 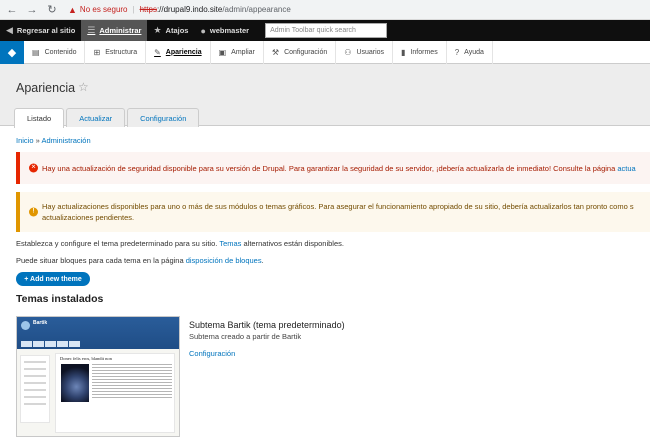 What do you see at coordinates (60, 52) in the screenshot?
I see `tray-item-label: Contenido` at bounding box center [60, 52].